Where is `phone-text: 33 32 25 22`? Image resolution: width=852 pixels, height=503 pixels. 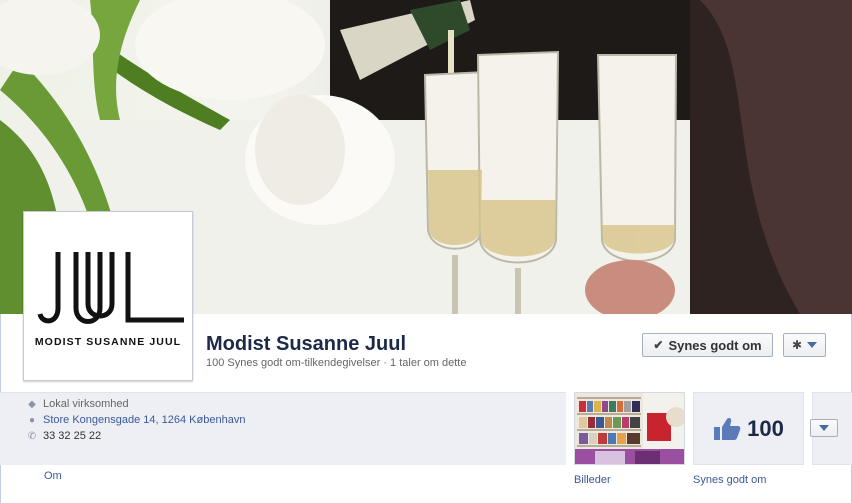 phone-text: 33 32 25 22 is located at coordinates (72, 436).